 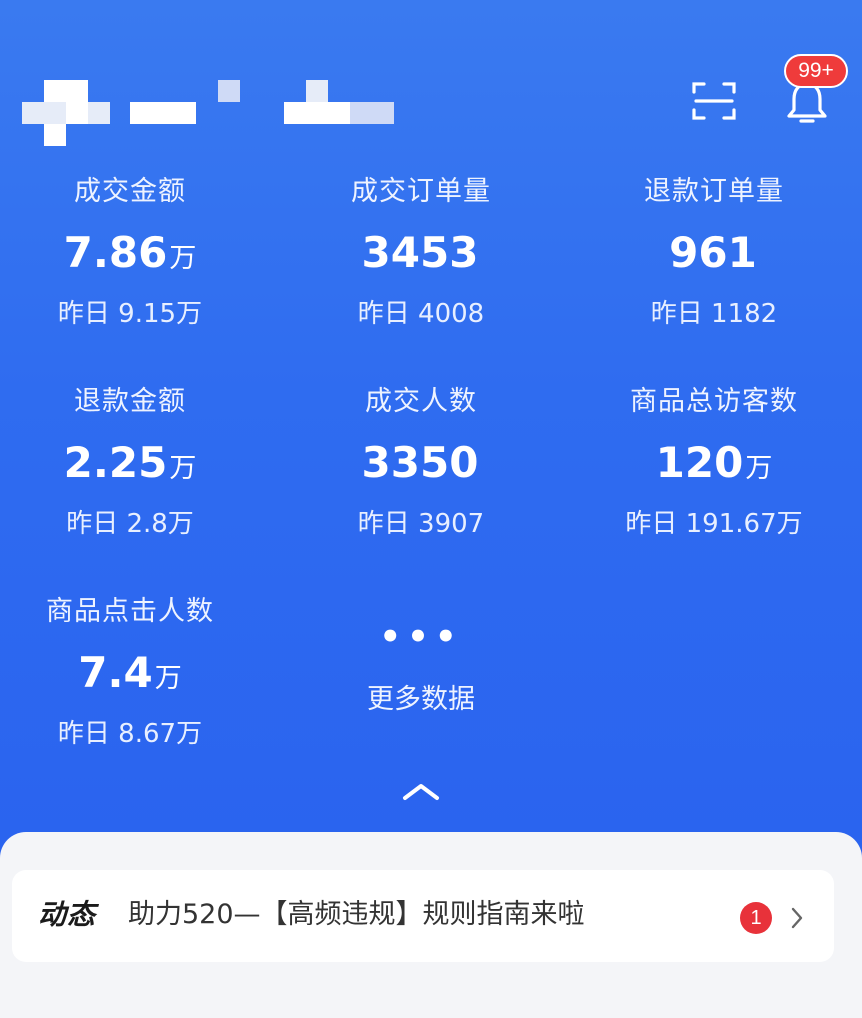 What do you see at coordinates (431, 1004) in the screenshot?
I see `next-section-peek` at bounding box center [431, 1004].